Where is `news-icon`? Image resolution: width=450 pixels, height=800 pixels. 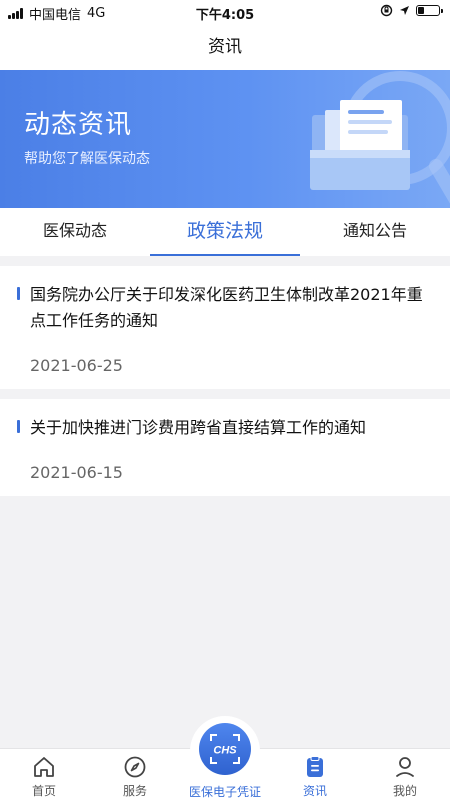 news-icon is located at coordinates (315, 766).